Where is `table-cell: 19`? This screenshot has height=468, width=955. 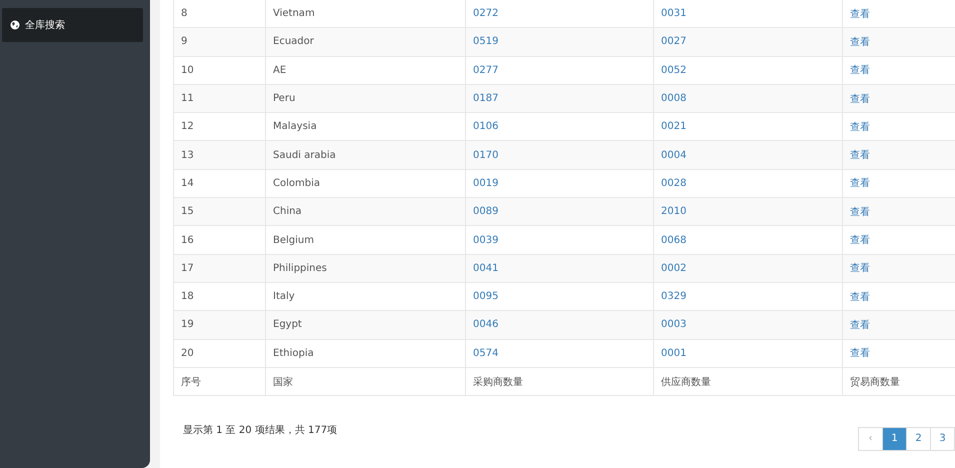 table-cell: 19 is located at coordinates (220, 325).